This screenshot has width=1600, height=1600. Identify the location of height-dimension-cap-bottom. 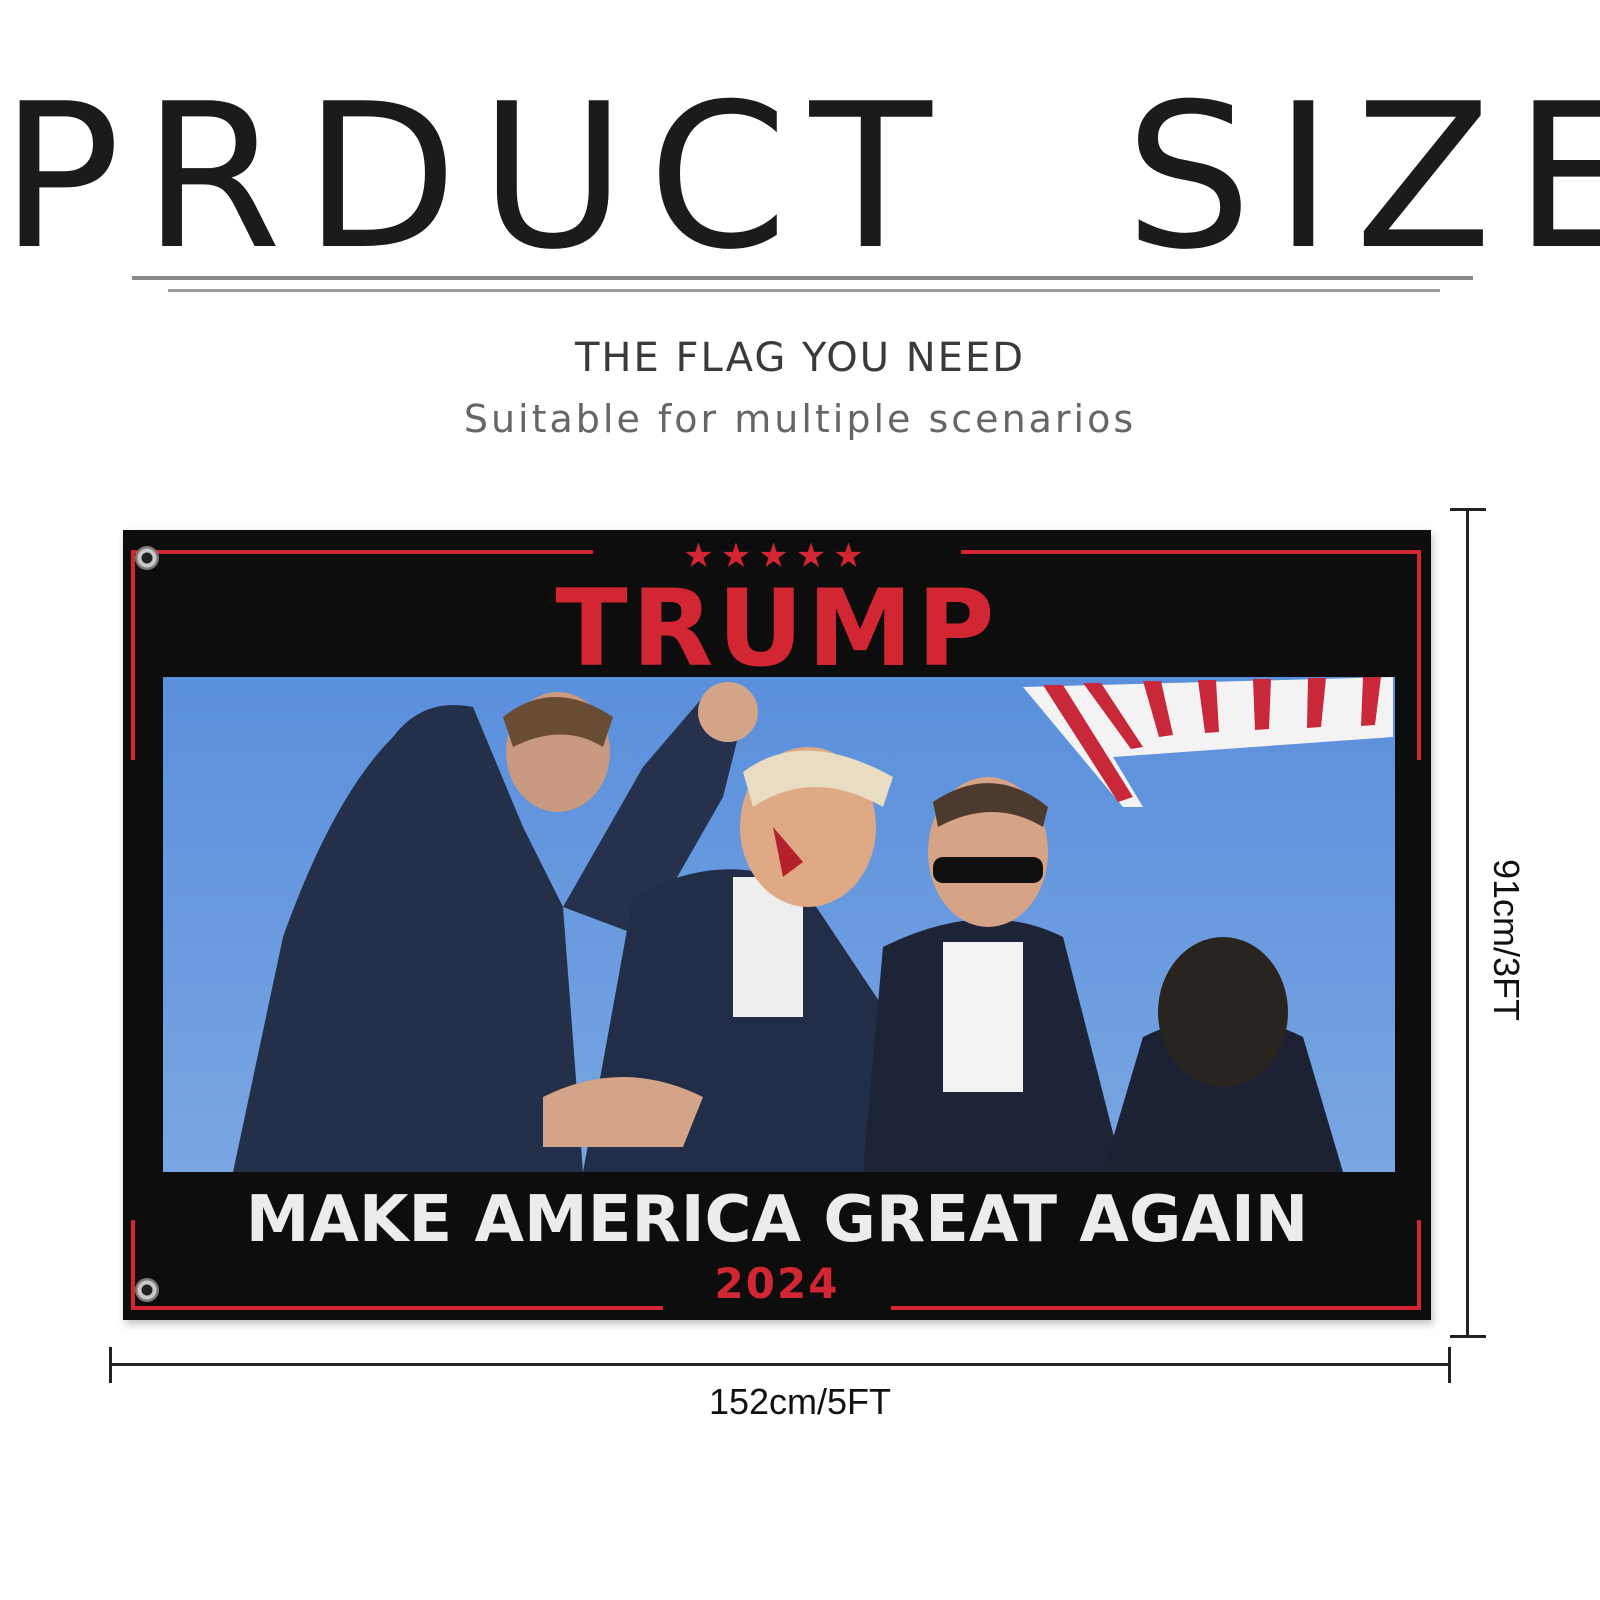
(1468, 1336).